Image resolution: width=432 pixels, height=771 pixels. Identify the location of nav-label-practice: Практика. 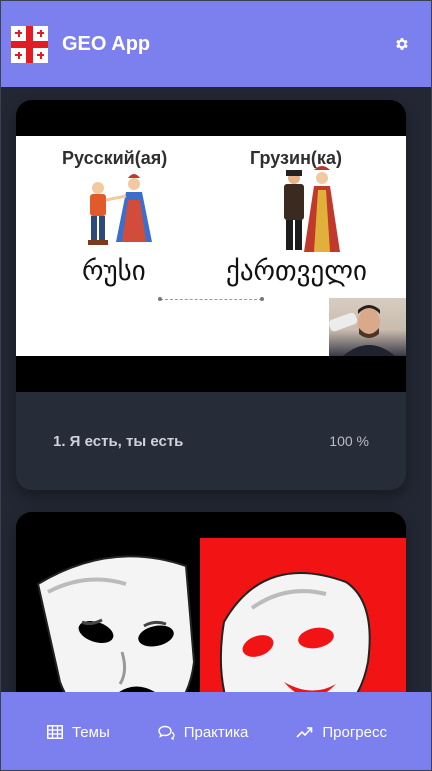
(216, 732).